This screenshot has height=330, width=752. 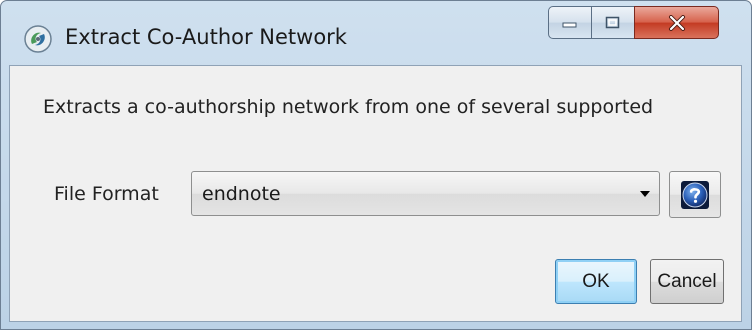 What do you see at coordinates (645, 194) in the screenshot?
I see `chevron-down-icon` at bounding box center [645, 194].